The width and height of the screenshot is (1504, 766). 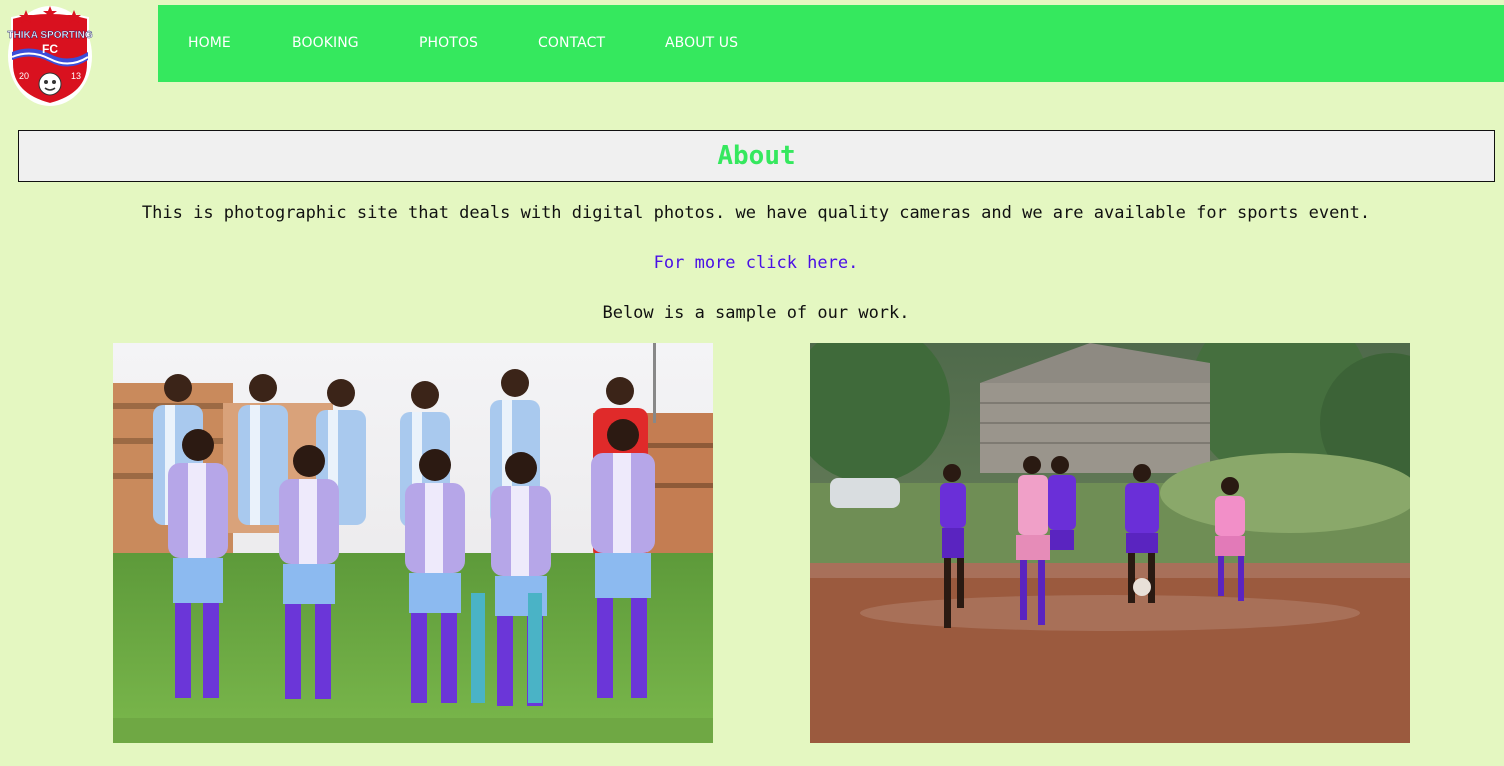 What do you see at coordinates (448, 43) in the screenshot?
I see `nav-photos-link: PHOTOS` at bounding box center [448, 43].